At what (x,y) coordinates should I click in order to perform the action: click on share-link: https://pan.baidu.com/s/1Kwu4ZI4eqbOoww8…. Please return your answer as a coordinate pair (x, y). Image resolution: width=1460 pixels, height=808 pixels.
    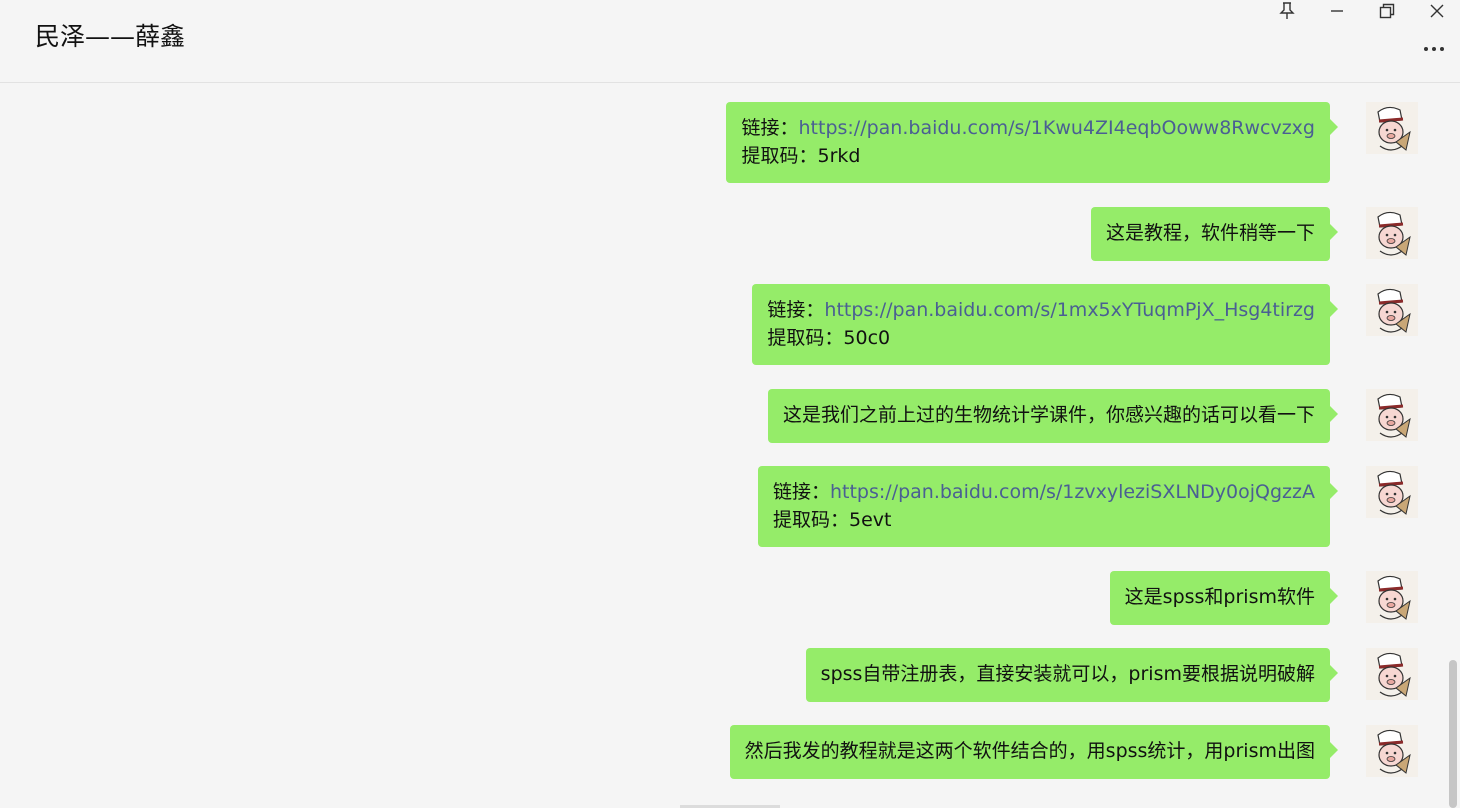
    Looking at the image, I should click on (1057, 128).